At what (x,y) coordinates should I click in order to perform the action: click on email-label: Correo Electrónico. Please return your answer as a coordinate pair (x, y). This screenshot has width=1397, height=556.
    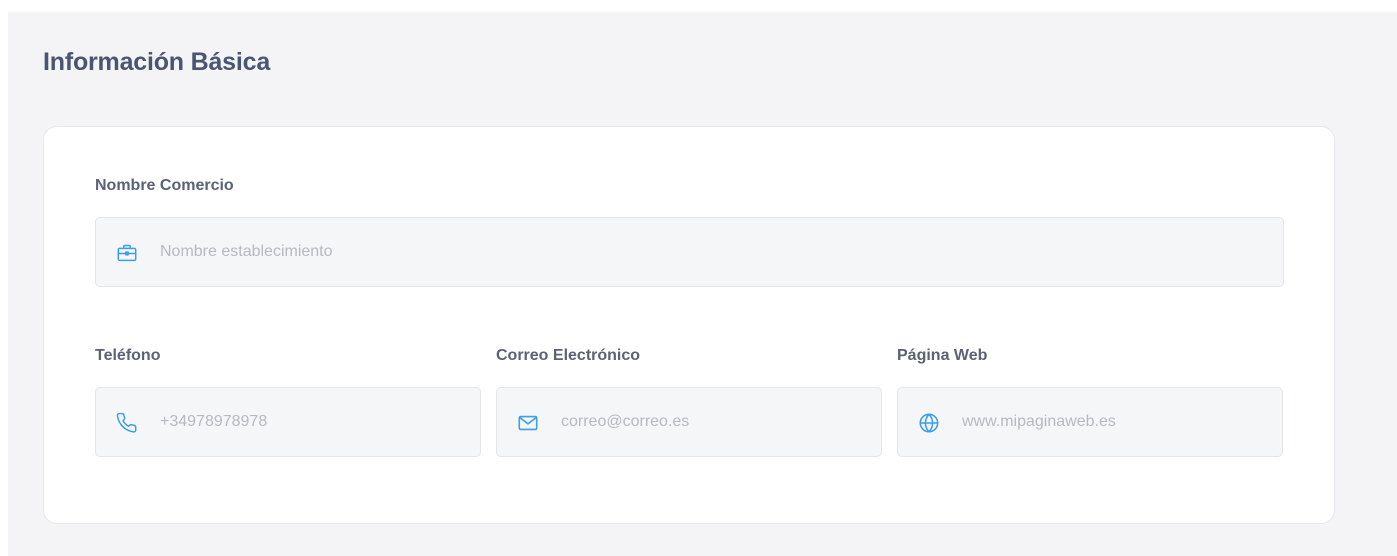
    Looking at the image, I should click on (568, 355).